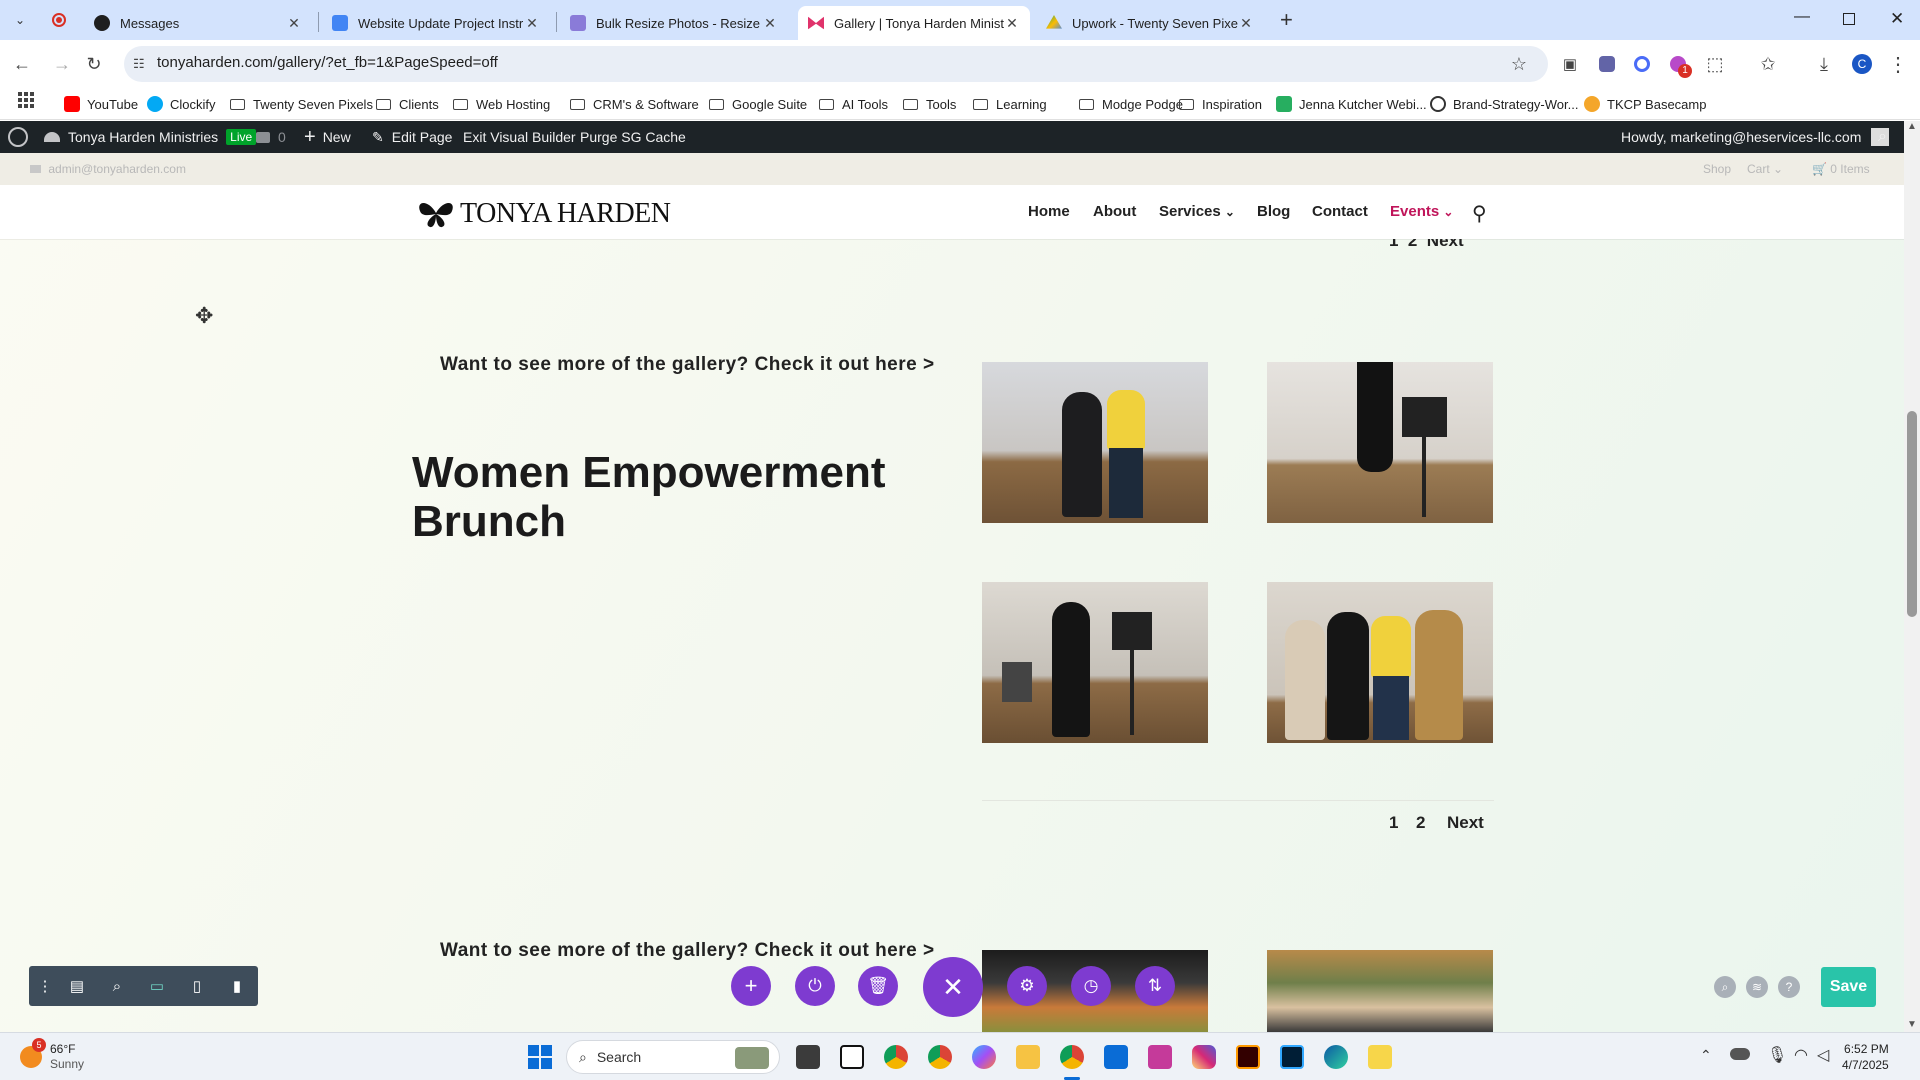  Describe the element at coordinates (150, 137) in the screenshot. I see `site-name-link: Tonya Harden Ministries Live` at that location.